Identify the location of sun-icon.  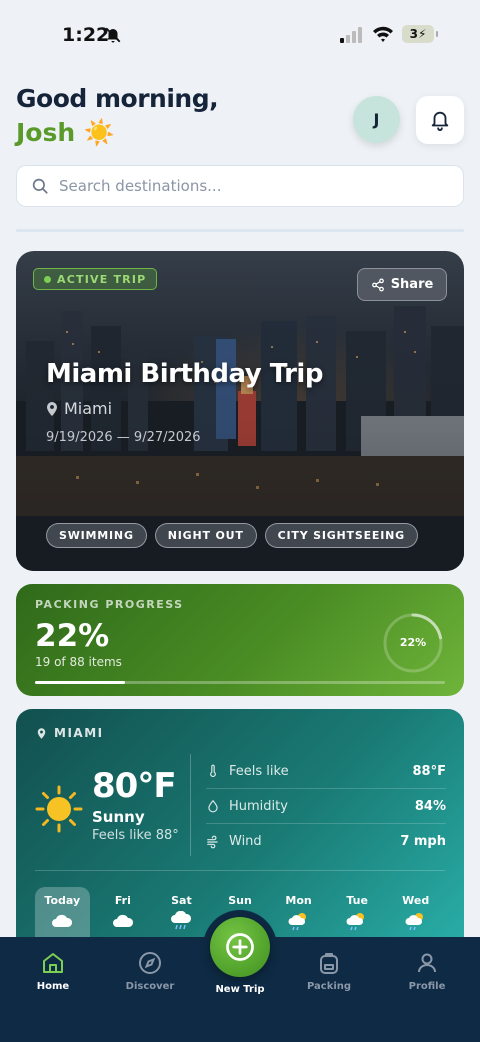
(59, 809).